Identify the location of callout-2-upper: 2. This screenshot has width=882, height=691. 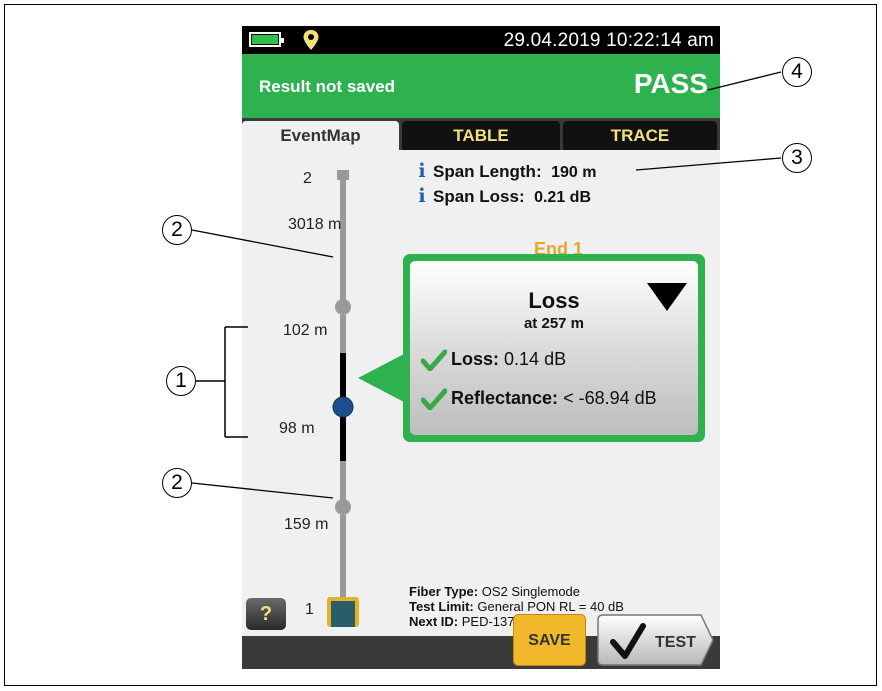
(177, 230).